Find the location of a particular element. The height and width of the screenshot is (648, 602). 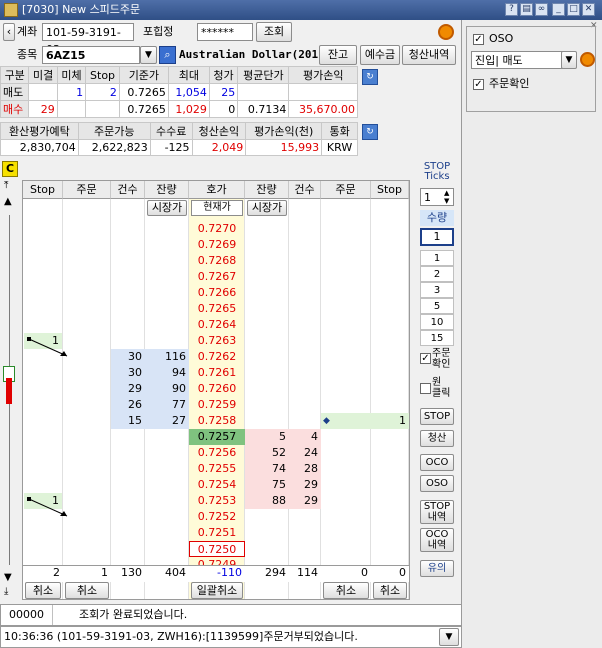

price-cell: 0.7270 is located at coordinates (217, 229).